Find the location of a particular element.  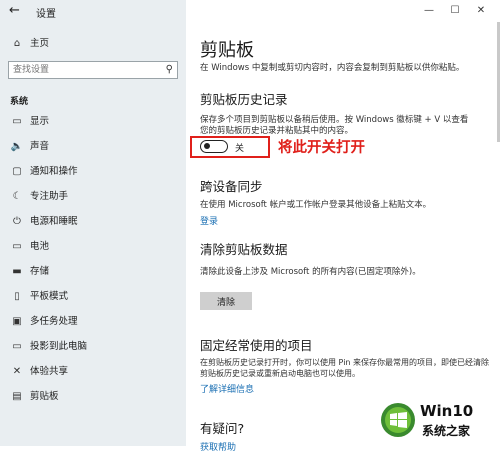

sidebar-item: ☾ 专注助手 is located at coordinates (93, 197).